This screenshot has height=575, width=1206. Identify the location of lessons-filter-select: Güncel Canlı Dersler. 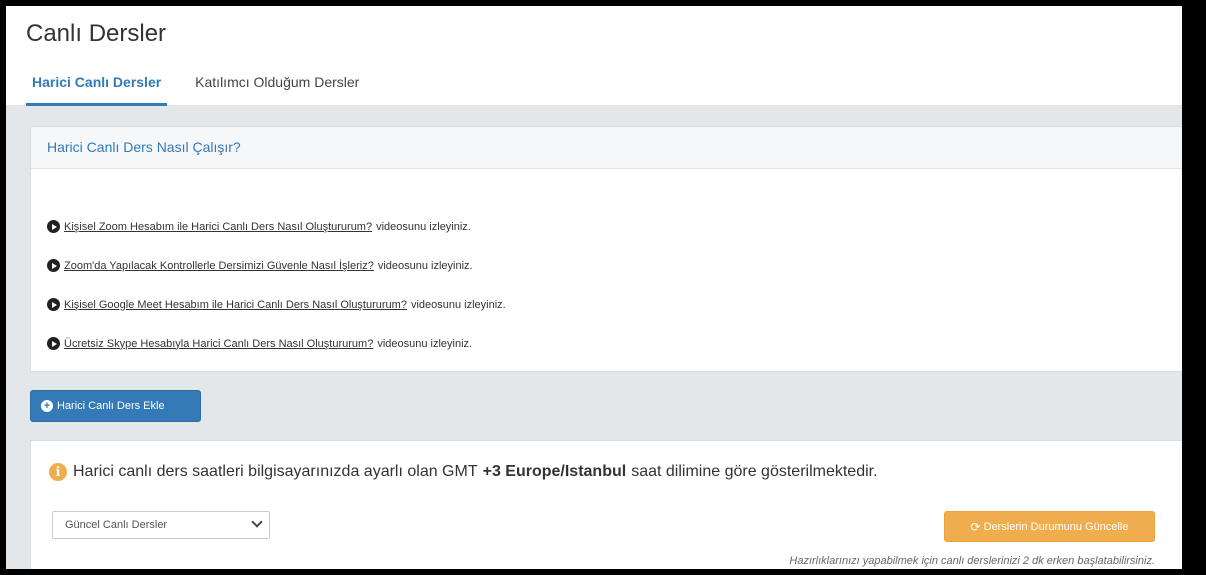
(161, 525).